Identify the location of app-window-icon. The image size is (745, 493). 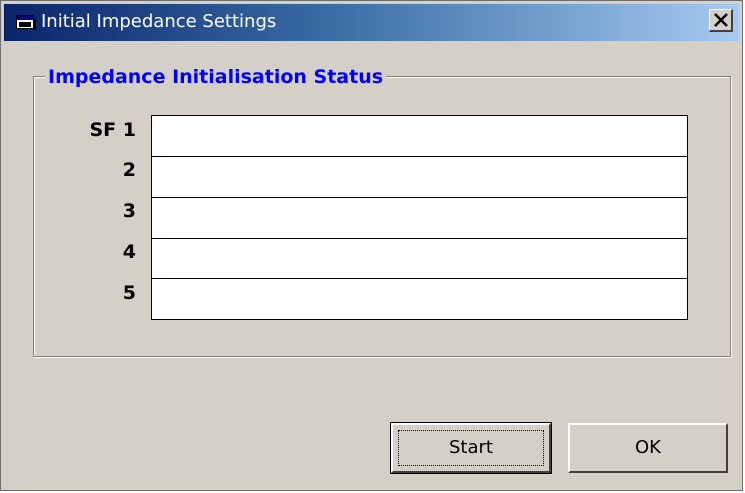
(26, 23).